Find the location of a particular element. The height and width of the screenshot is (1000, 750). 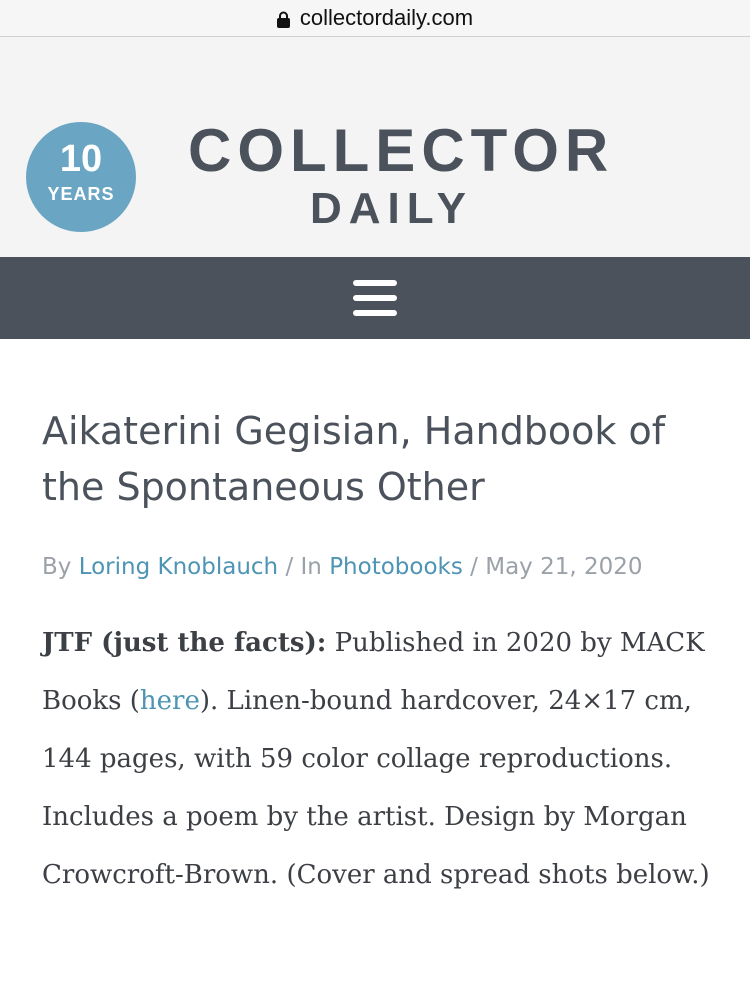

nav-bar is located at coordinates (375, 298).